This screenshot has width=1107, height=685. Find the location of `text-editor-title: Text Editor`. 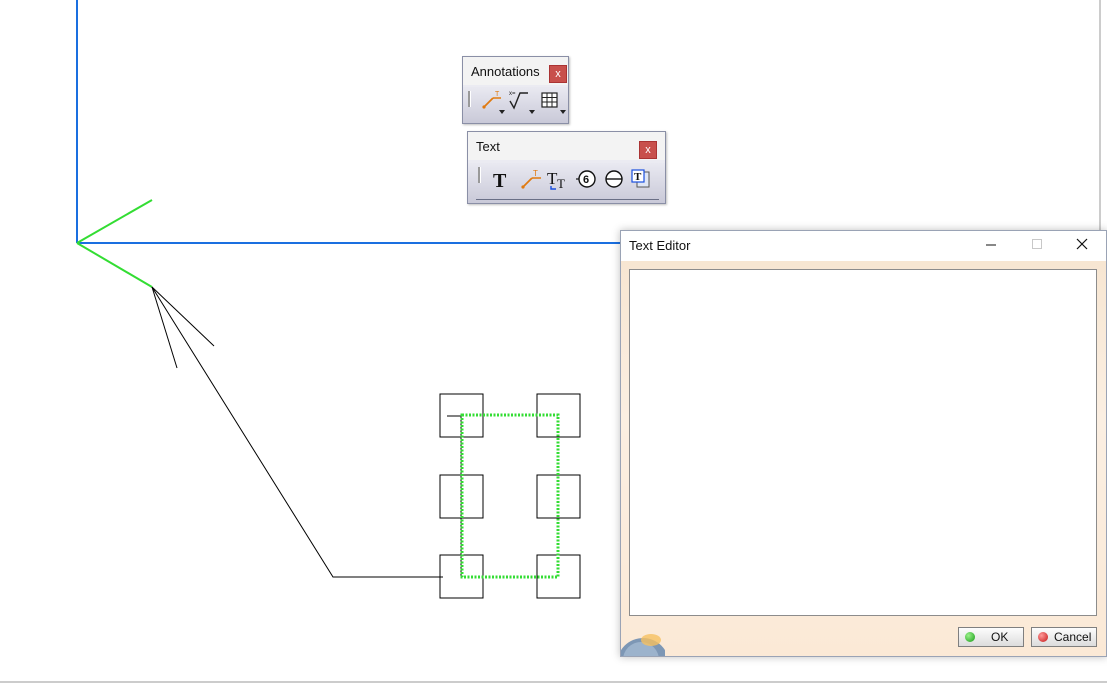

text-editor-title: Text Editor is located at coordinates (660, 245).